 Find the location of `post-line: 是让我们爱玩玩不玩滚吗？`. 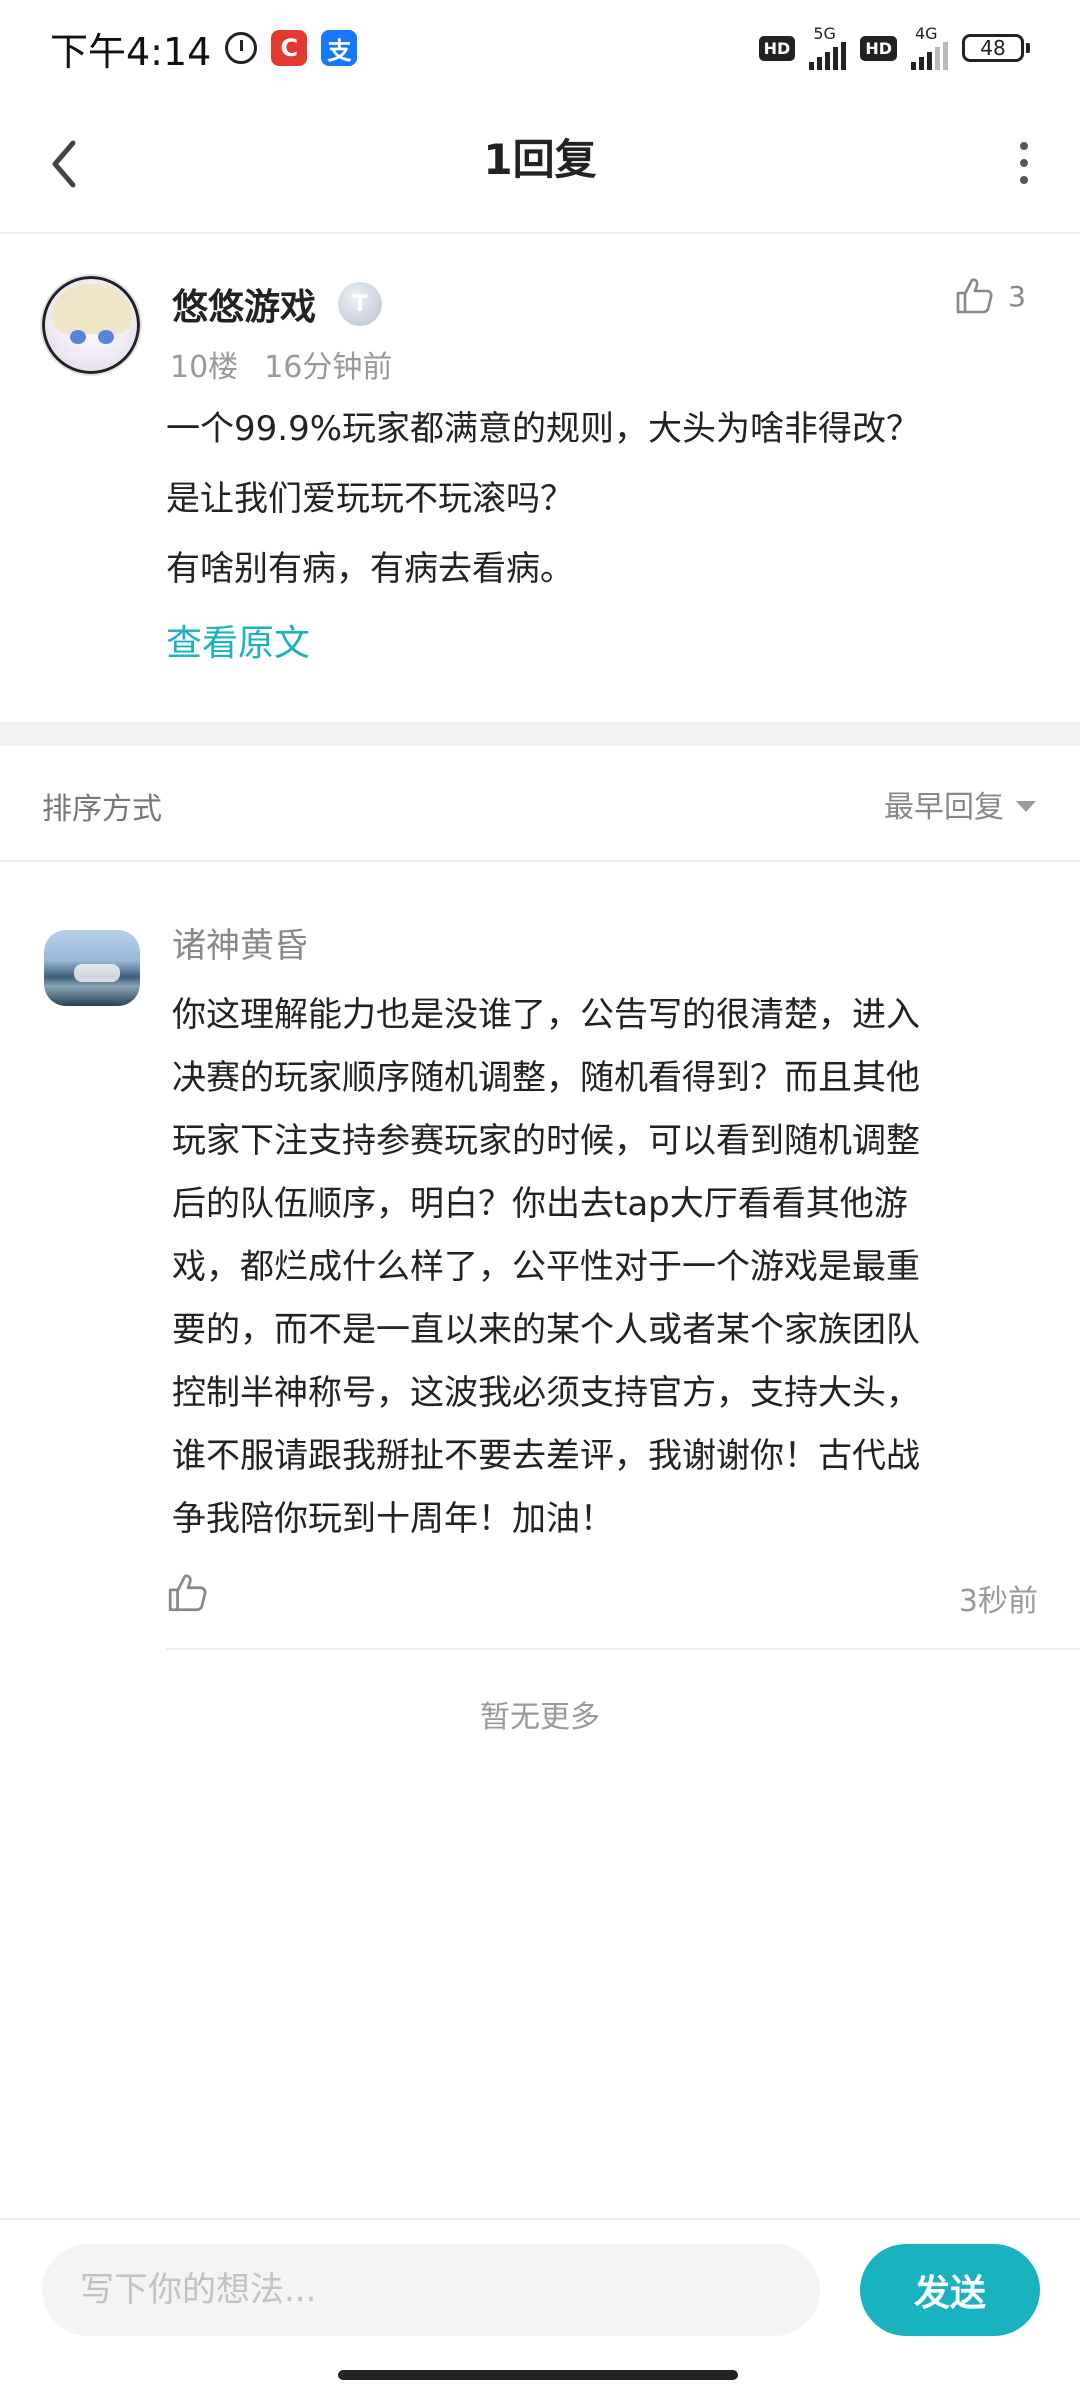

post-line: 是让我们爱玩玩不玩滚吗？ is located at coordinates (370, 499).